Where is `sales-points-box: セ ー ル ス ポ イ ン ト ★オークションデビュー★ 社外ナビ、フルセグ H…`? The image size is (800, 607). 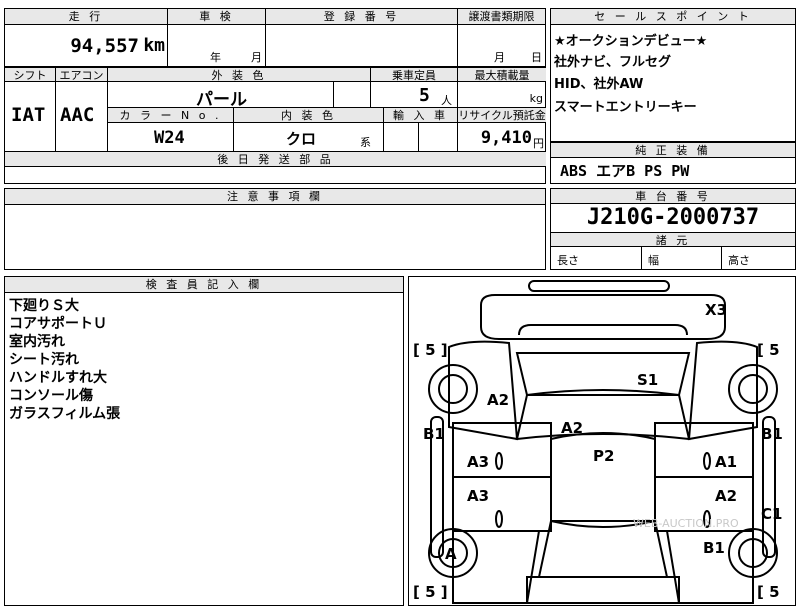
sales-points-box: セ ー ル ス ポ イ ン ト ★オークションデビュー★ 社外ナビ、フルセグ H… is located at coordinates (673, 75).